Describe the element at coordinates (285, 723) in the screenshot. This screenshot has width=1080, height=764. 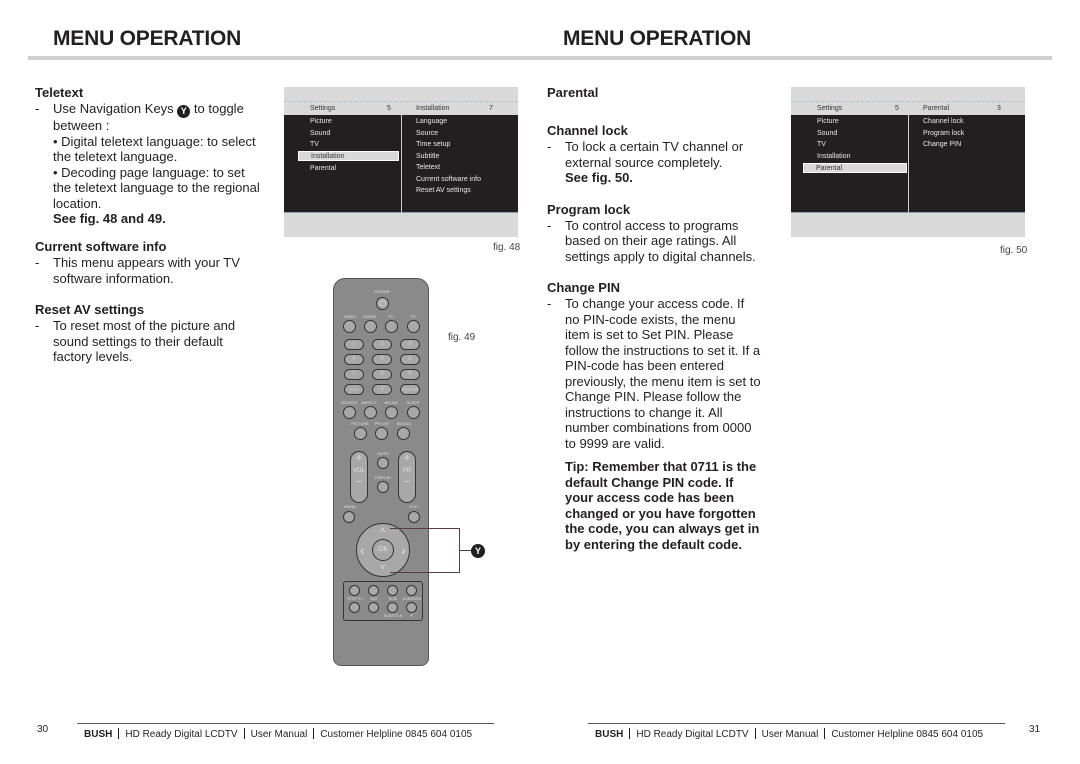
I see `left-footer-rule` at that location.